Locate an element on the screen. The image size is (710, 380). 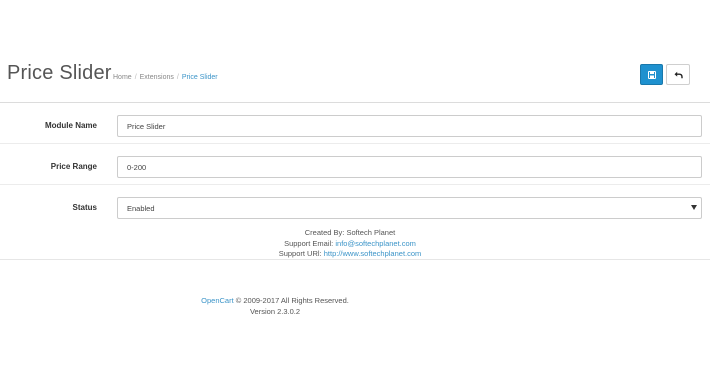
copyright-text: © 2009-2017 All Rights Reserved. is located at coordinates (292, 300).